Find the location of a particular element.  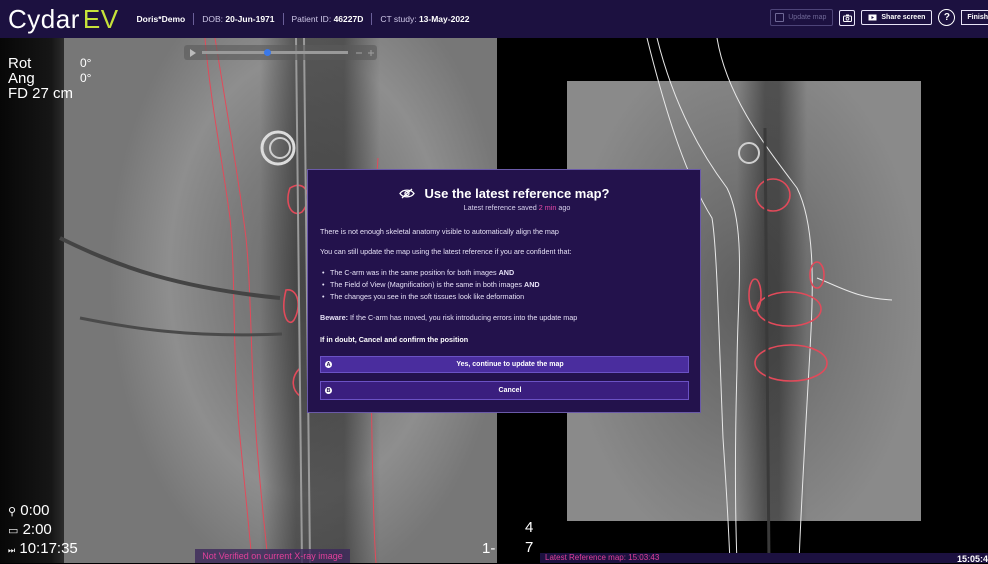

fluoro-icon: ⚲ is located at coordinates (12, 512).